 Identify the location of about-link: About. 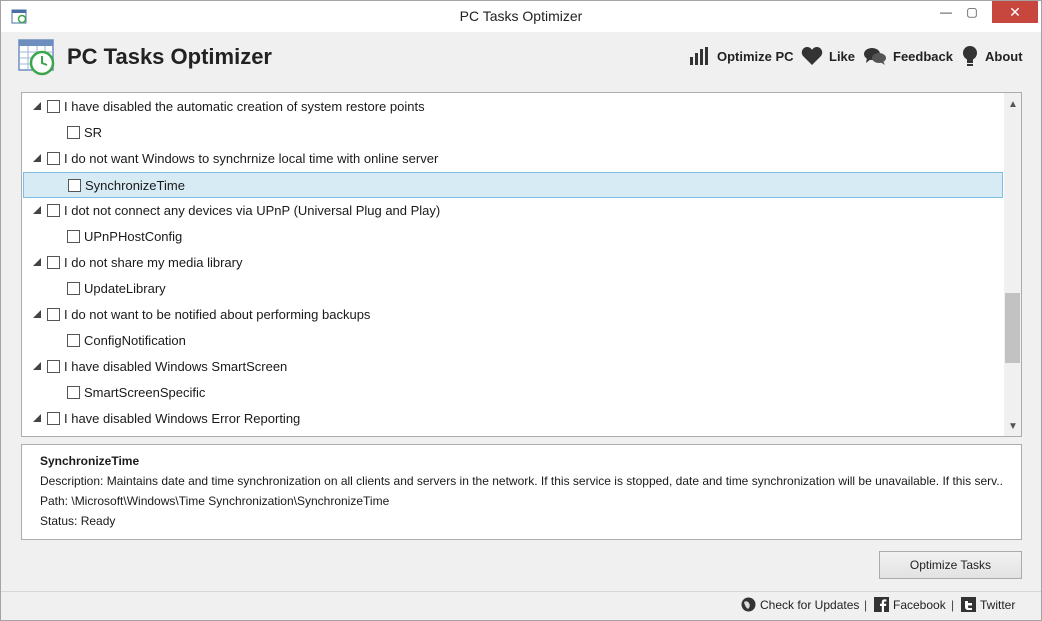
(992, 56).